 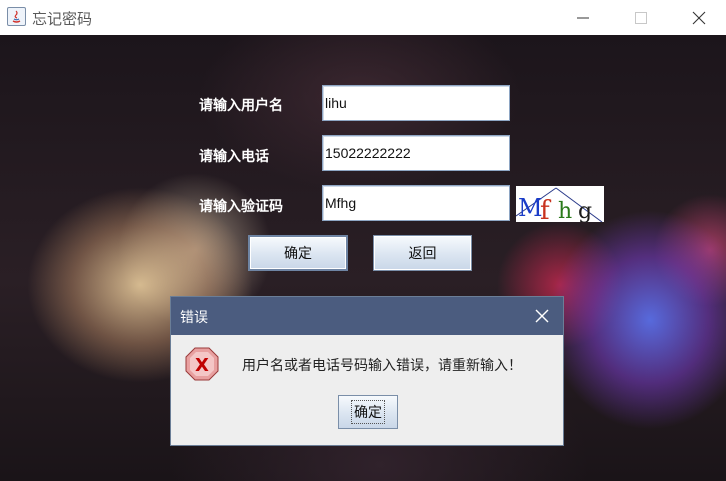 I want to click on captcha-char-4: g, so click(x=585, y=210).